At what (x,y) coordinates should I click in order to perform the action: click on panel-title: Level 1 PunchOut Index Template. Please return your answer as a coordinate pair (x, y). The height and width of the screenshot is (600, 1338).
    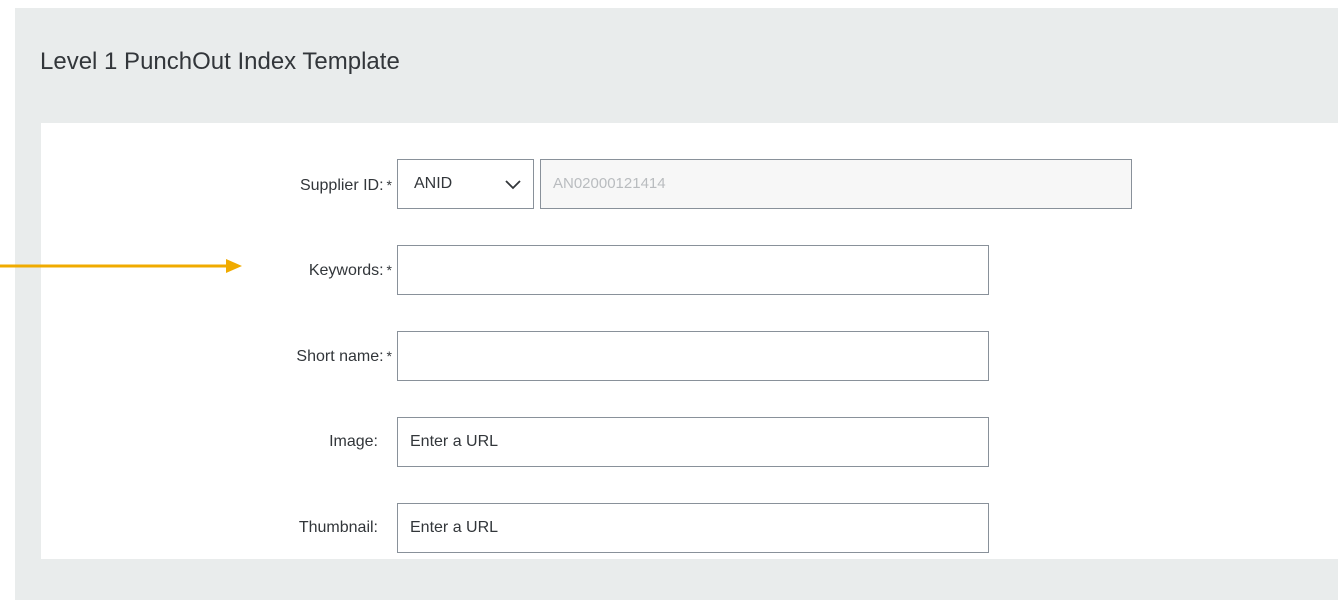
    Looking at the image, I should click on (220, 61).